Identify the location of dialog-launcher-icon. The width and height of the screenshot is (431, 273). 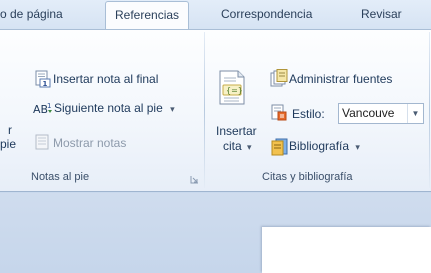
(194, 178).